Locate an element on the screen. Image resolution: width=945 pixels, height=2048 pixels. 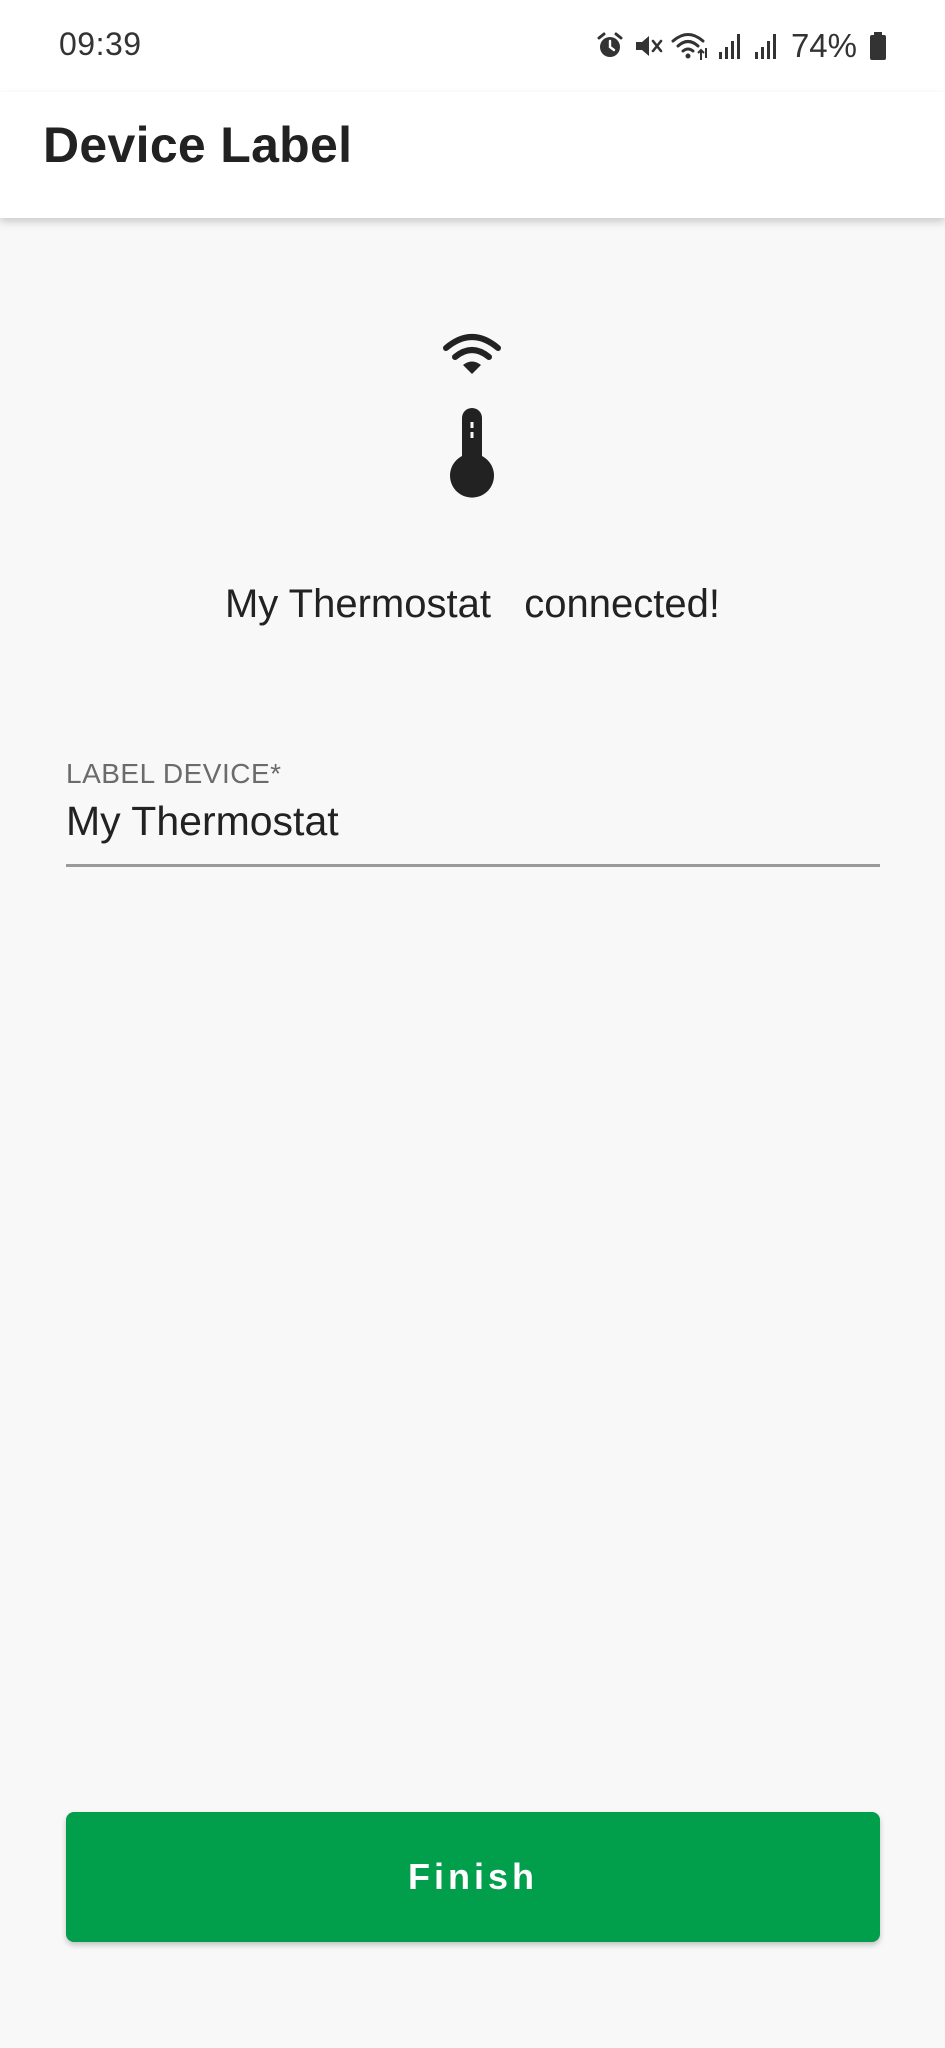
status-icons: 74% is located at coordinates (741, 46).